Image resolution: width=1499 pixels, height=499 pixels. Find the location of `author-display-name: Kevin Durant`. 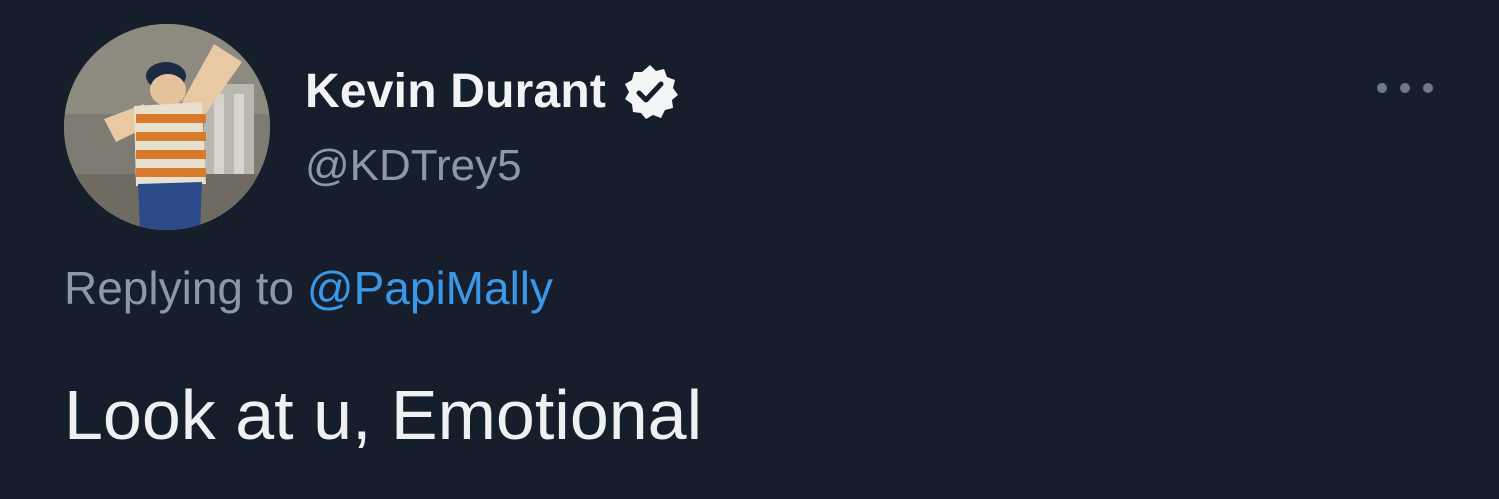

author-display-name: Kevin Durant is located at coordinates (455, 92).